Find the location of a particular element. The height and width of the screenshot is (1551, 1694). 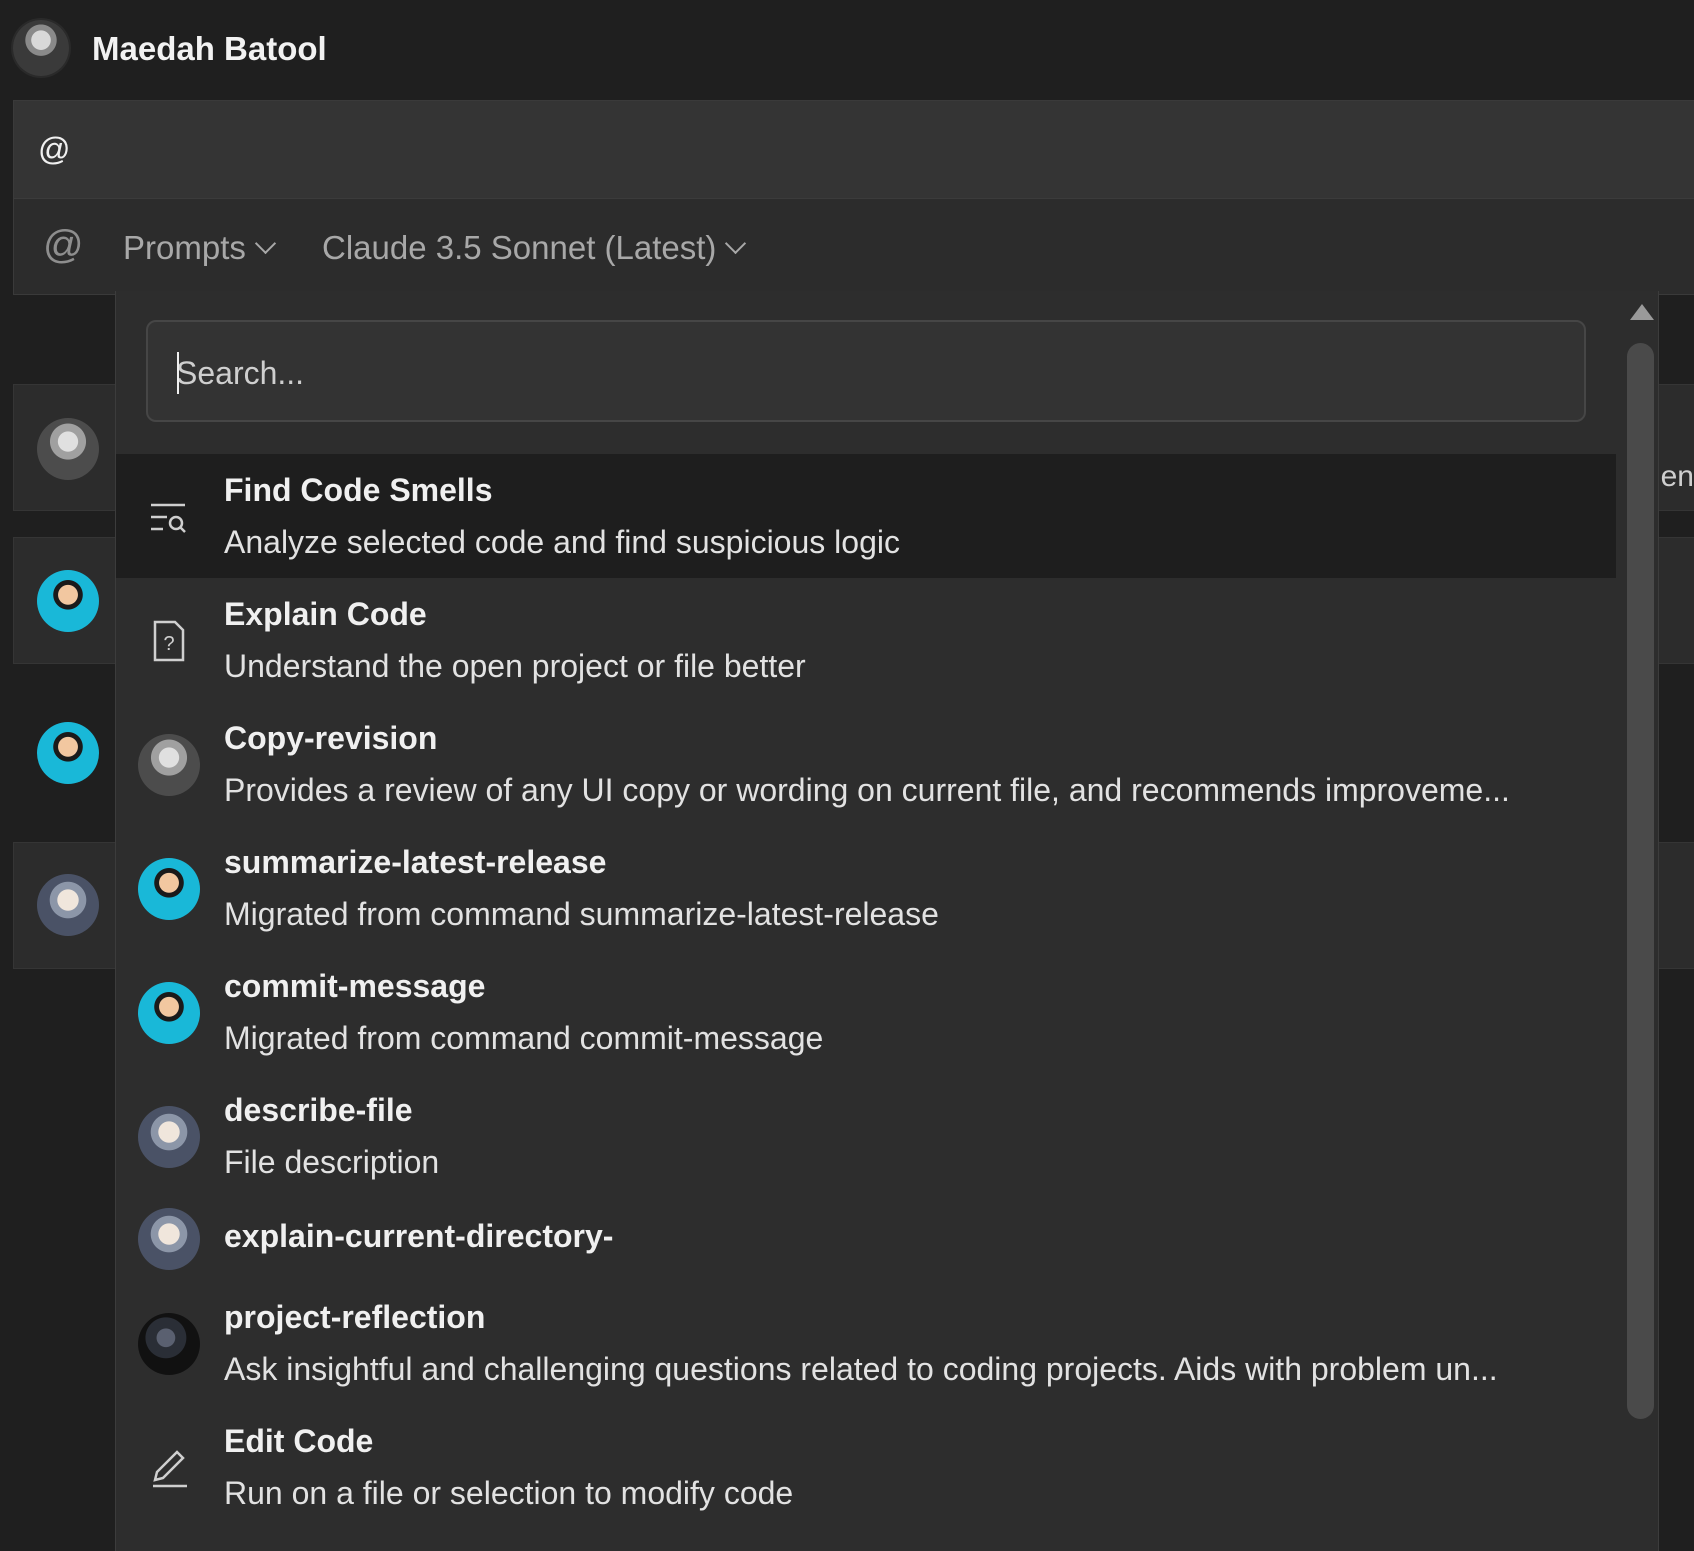

prompts-dropdown: Prompts is located at coordinates (199, 248).